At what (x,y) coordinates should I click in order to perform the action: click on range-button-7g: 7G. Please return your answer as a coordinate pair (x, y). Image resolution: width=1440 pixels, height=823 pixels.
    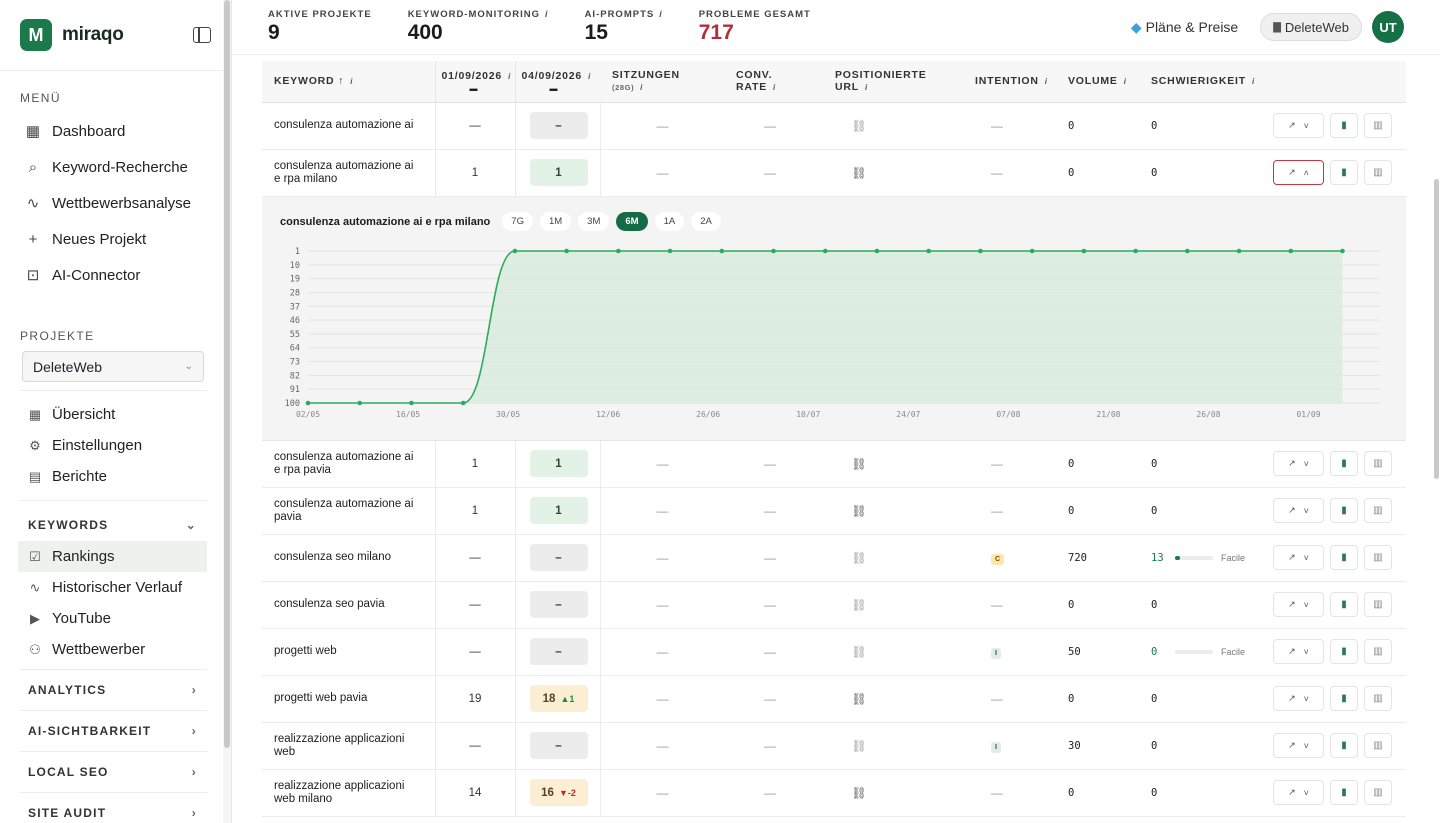
    Looking at the image, I should click on (517, 221).